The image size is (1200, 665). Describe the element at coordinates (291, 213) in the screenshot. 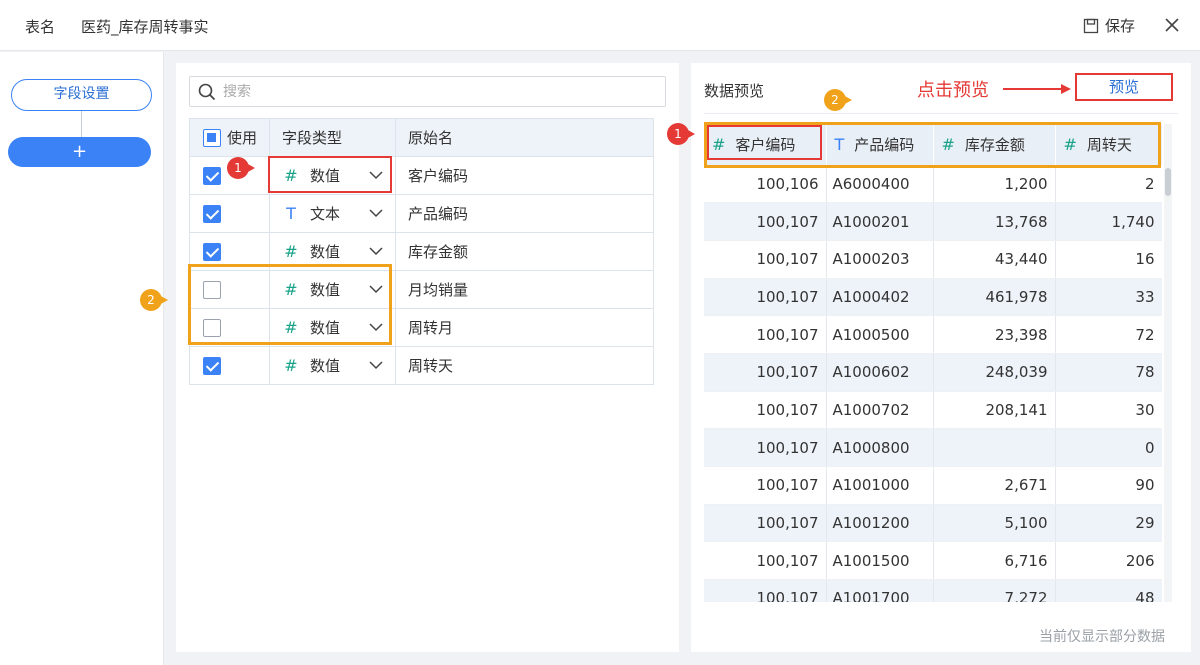

I see `text-icon: T` at that location.